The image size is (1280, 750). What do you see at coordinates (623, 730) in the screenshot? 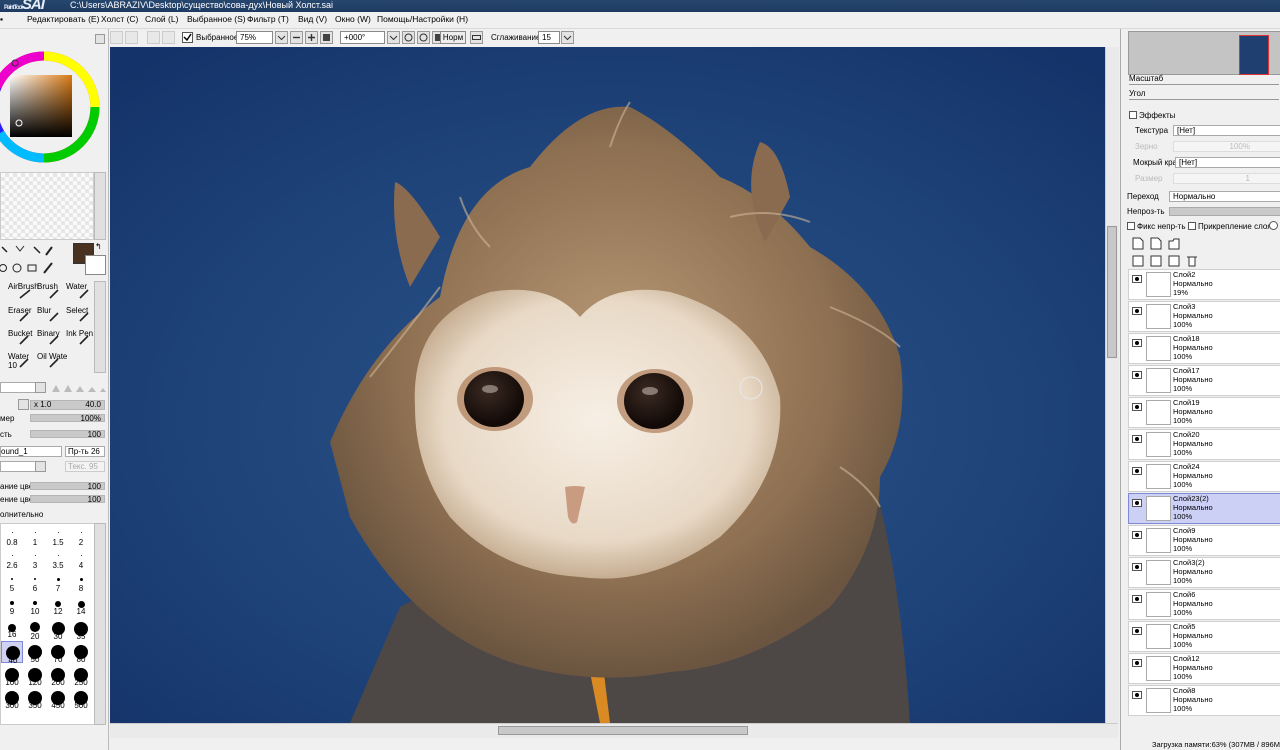
I see `horizontal-scroll-thumb` at bounding box center [623, 730].